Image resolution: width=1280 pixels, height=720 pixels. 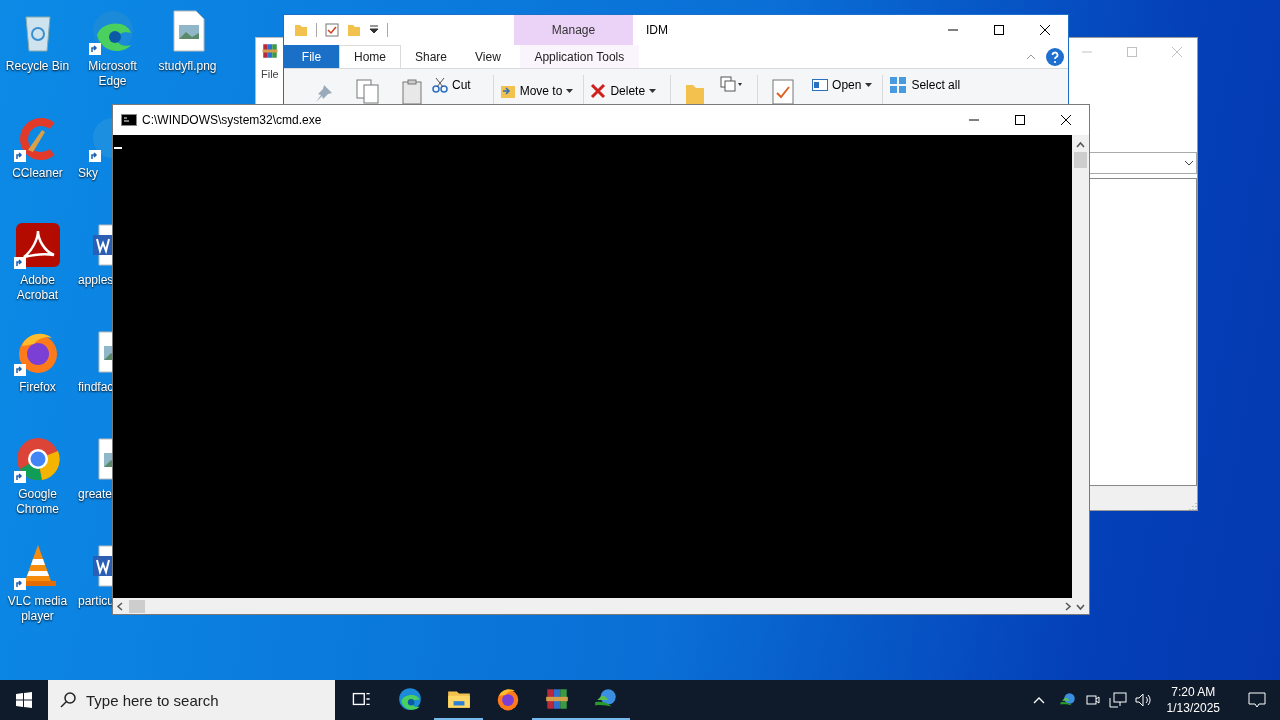 I want to click on ribbon-tab: Application Tools, so click(x=579, y=56).